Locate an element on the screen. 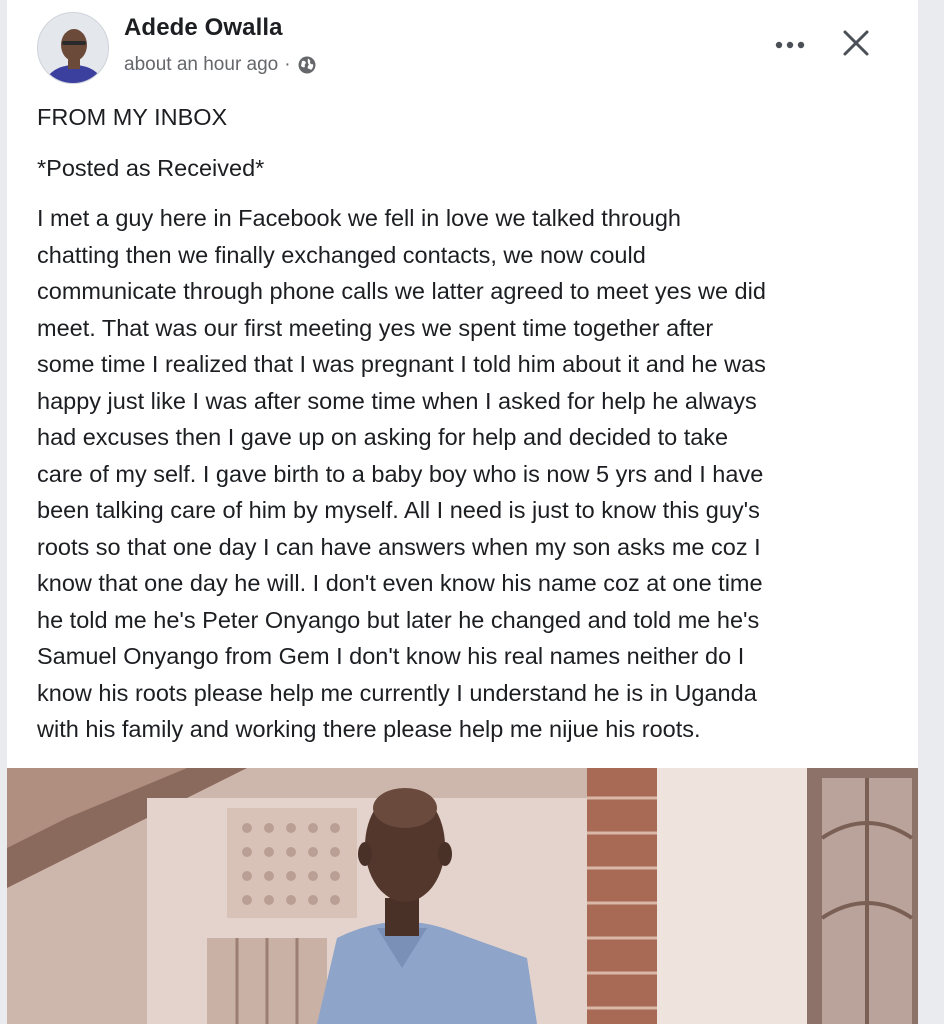 This screenshot has width=944, height=1024. globe-icon is located at coordinates (307, 65).